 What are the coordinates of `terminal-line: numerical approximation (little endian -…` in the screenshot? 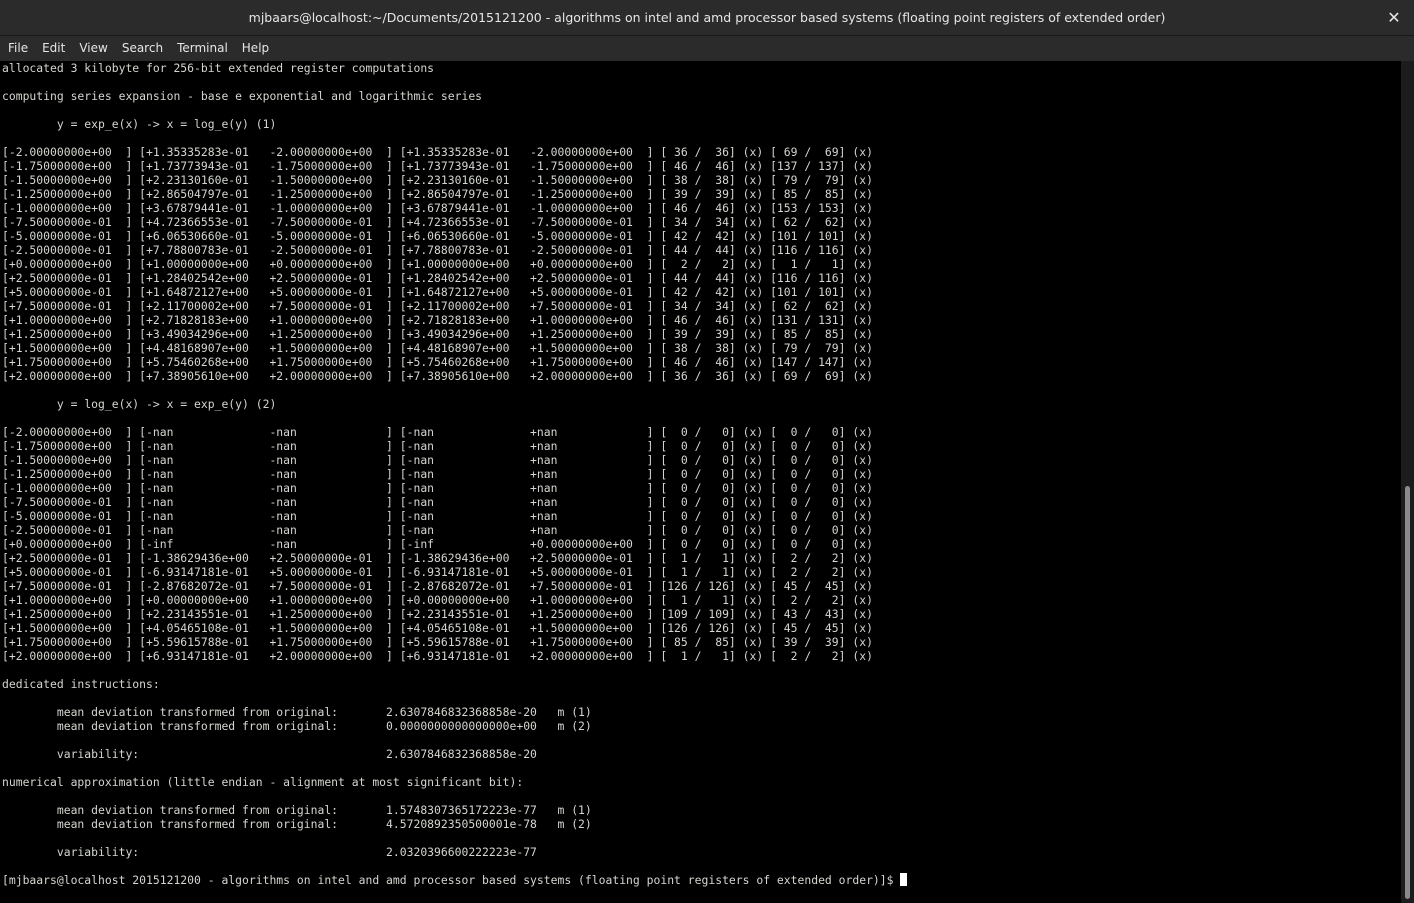 It's located at (263, 782).